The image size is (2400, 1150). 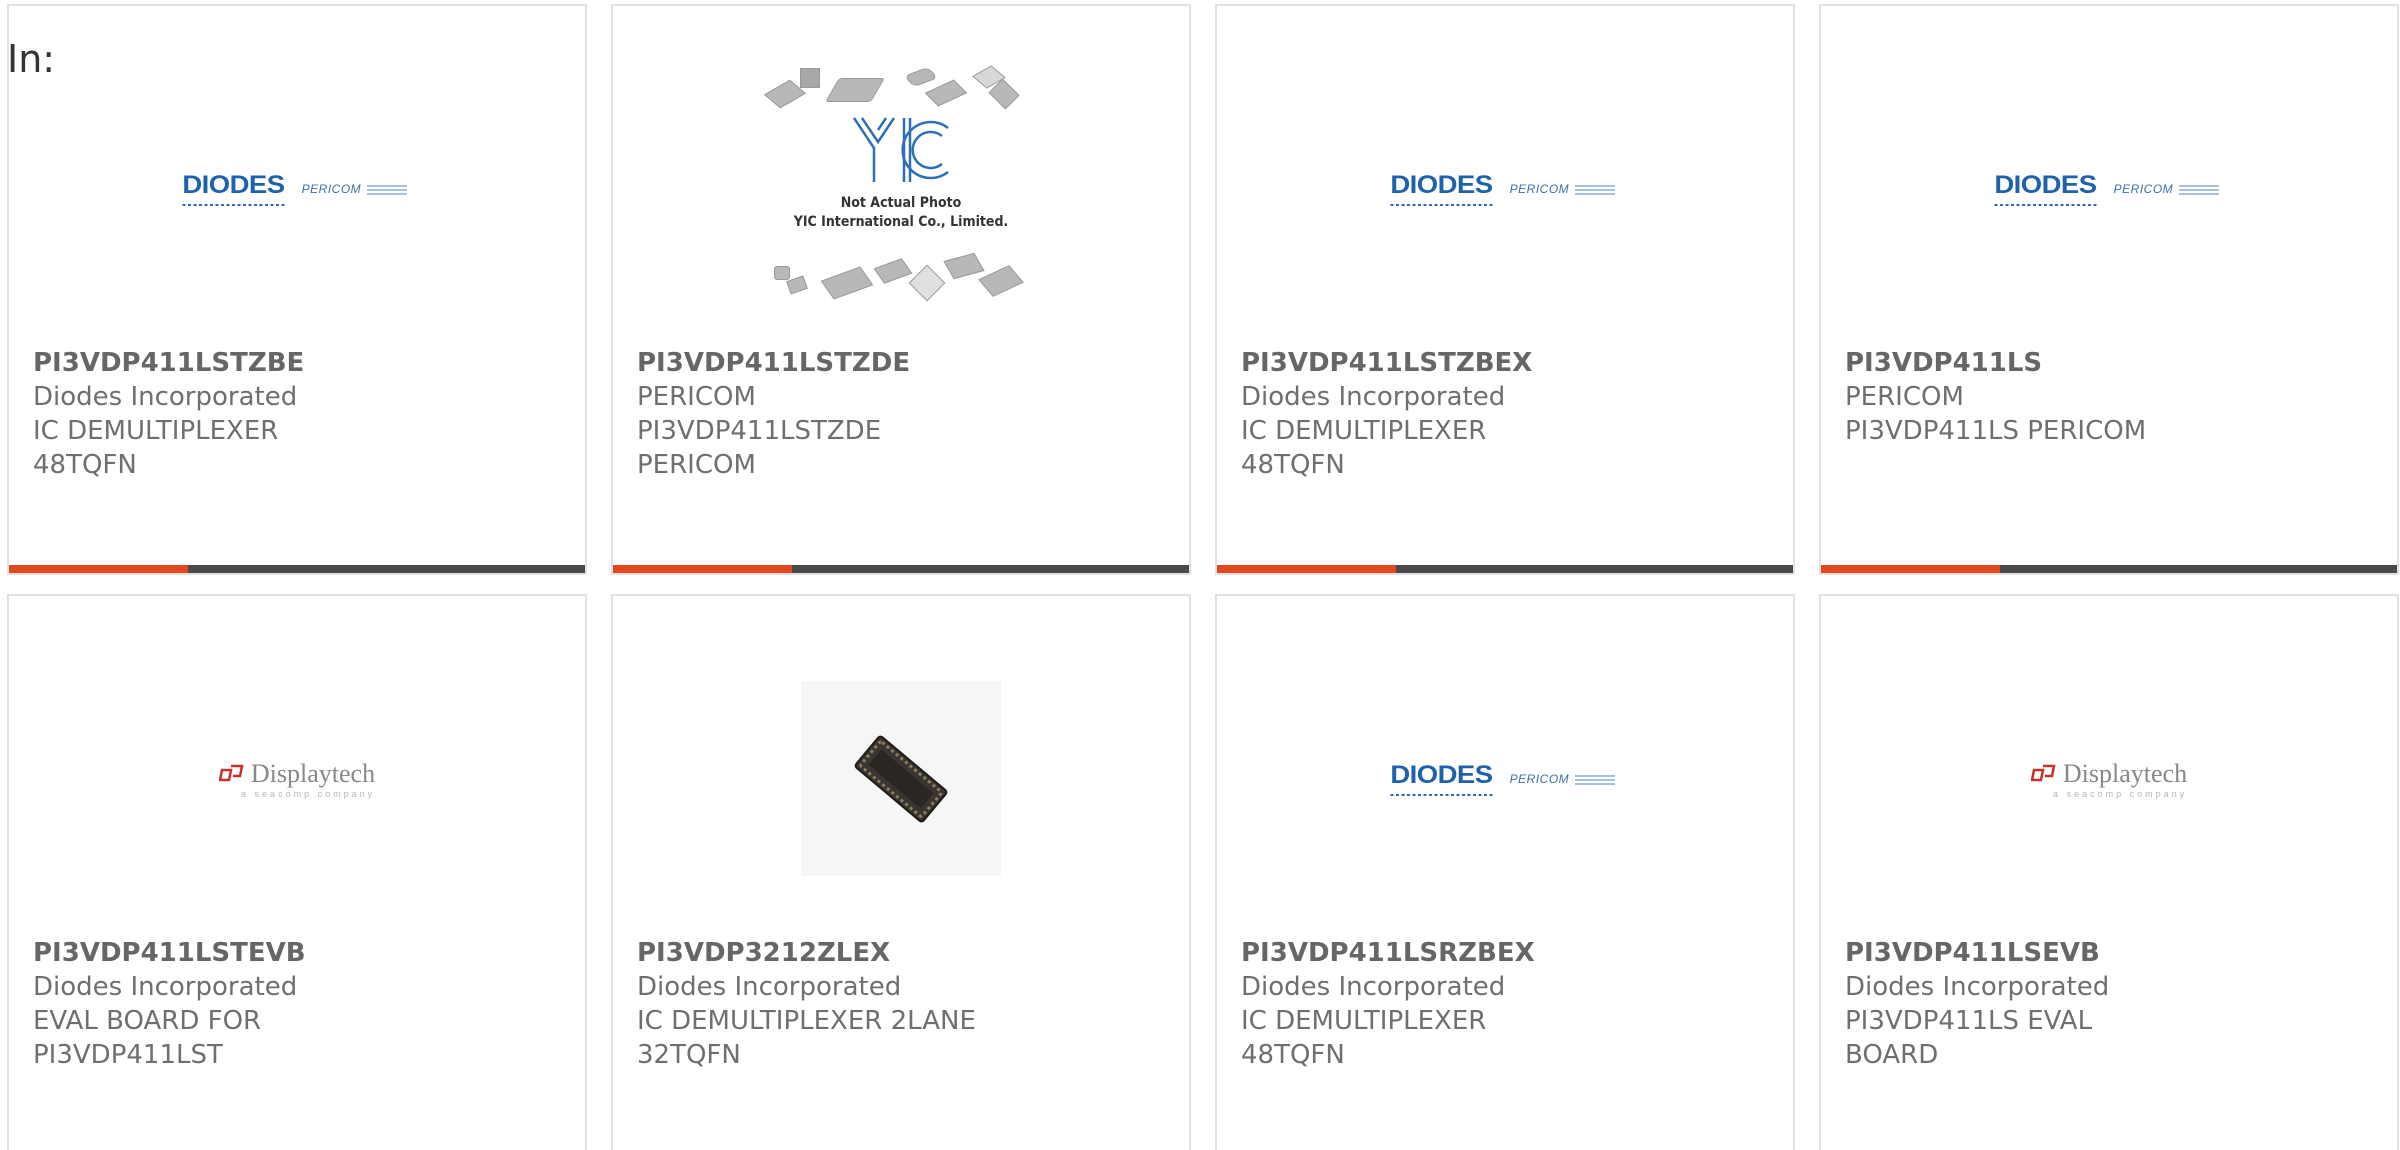 What do you see at coordinates (1969, 1038) in the screenshot?
I see `description: PI3VDP411LS EVAL BOARD` at bounding box center [1969, 1038].